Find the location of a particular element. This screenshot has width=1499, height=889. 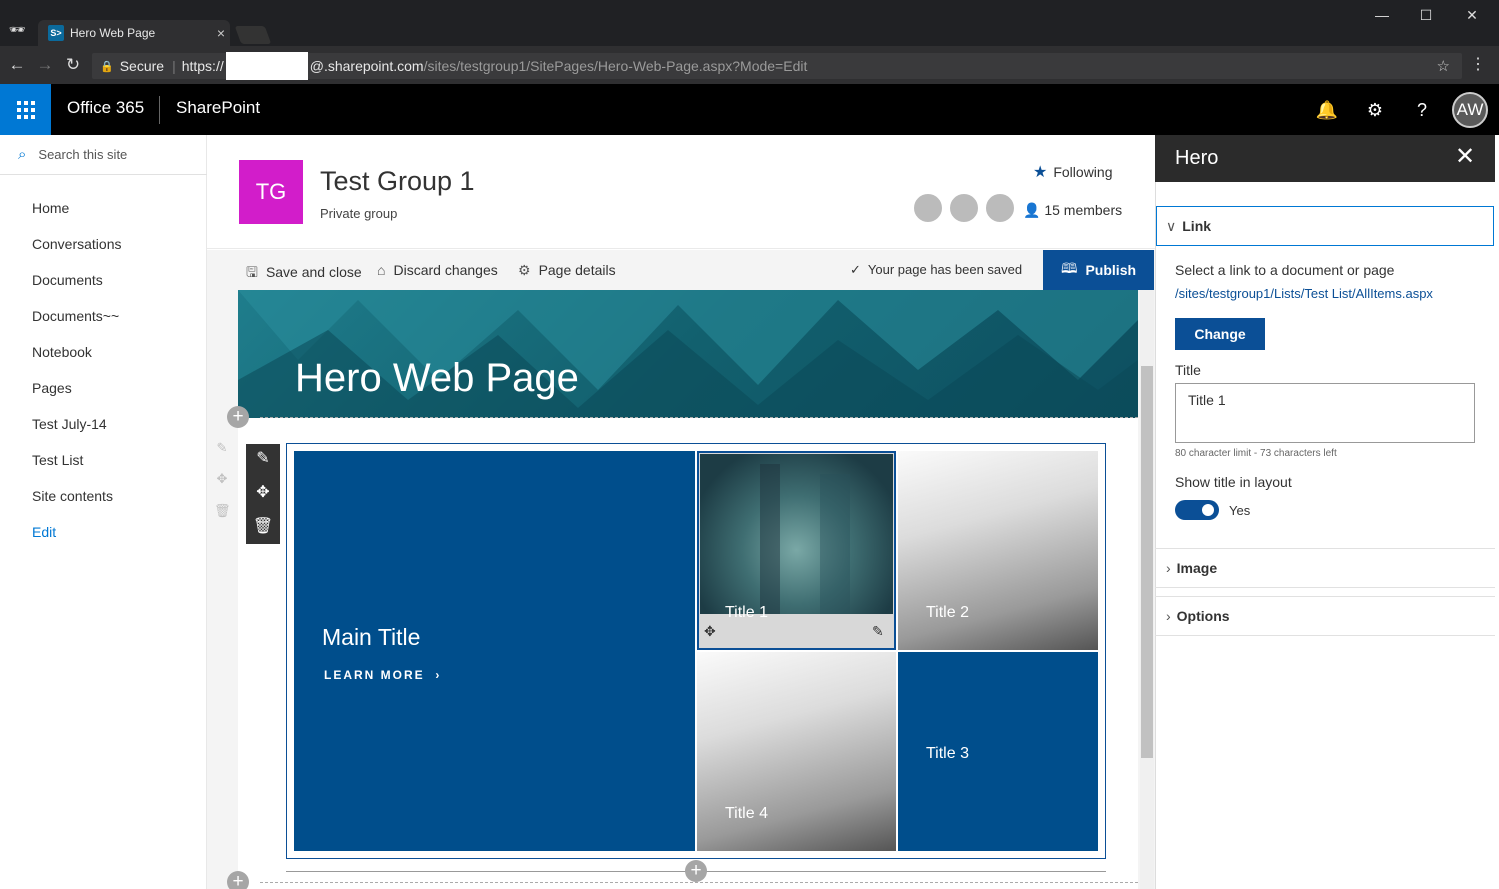

image-section-toggle: › Image is located at coordinates (1191, 568).